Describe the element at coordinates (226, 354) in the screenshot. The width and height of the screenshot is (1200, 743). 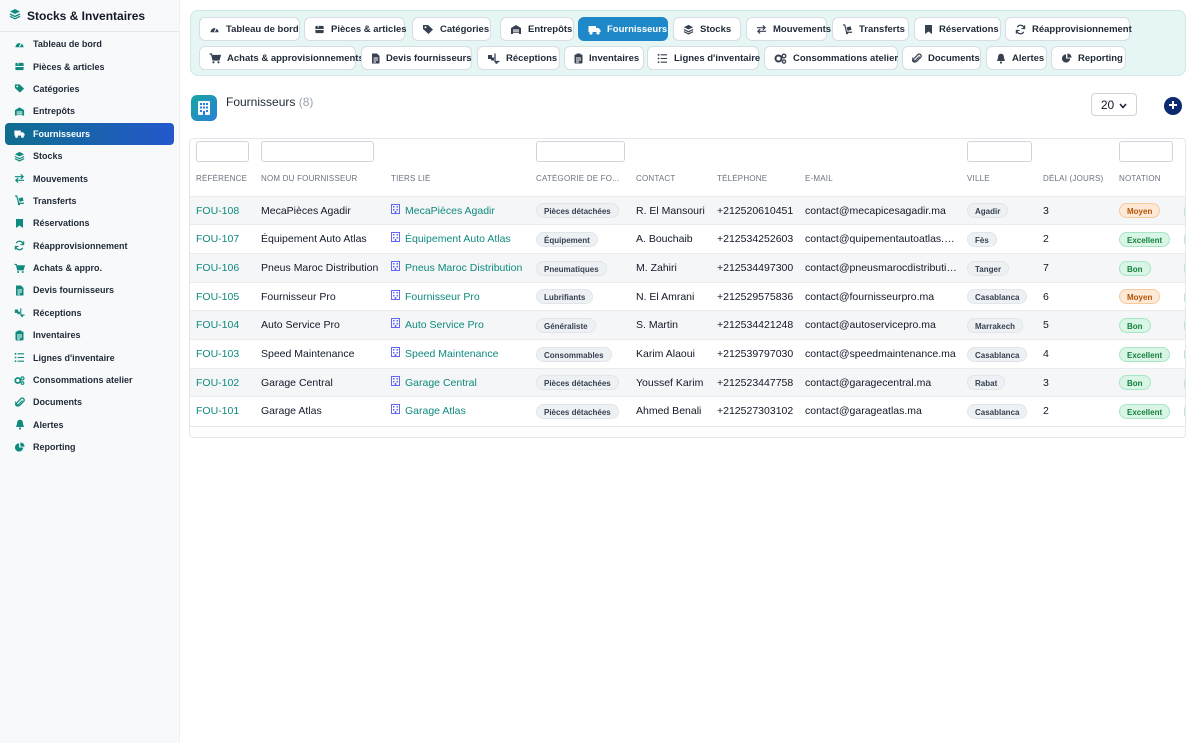
I see `supplier-reference-link: FOU-103` at that location.